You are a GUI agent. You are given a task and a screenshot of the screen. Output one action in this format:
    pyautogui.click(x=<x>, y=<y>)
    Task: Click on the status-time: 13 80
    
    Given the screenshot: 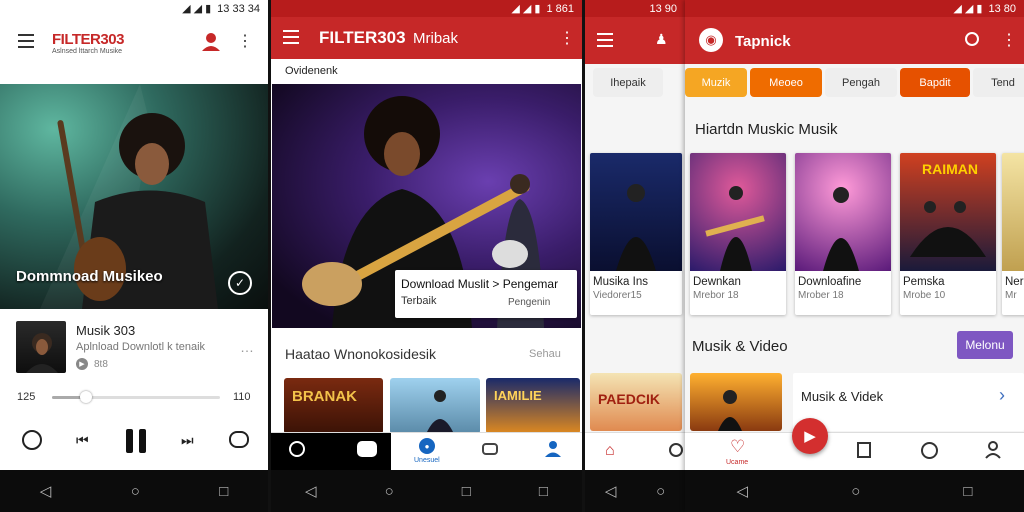 What is the action you would take?
    pyautogui.click(x=1002, y=8)
    